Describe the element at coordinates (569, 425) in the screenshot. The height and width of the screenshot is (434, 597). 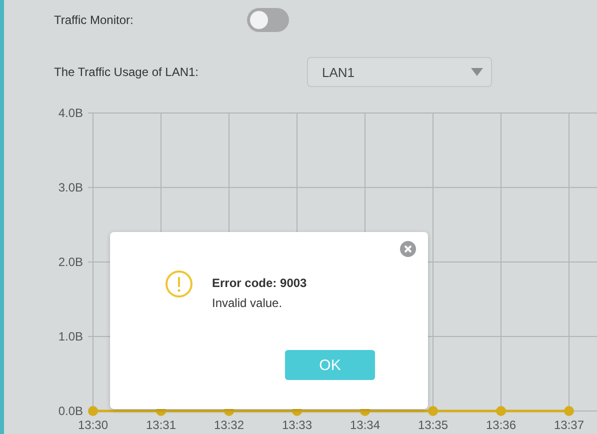
I see `x-axis-label: 13:37` at that location.